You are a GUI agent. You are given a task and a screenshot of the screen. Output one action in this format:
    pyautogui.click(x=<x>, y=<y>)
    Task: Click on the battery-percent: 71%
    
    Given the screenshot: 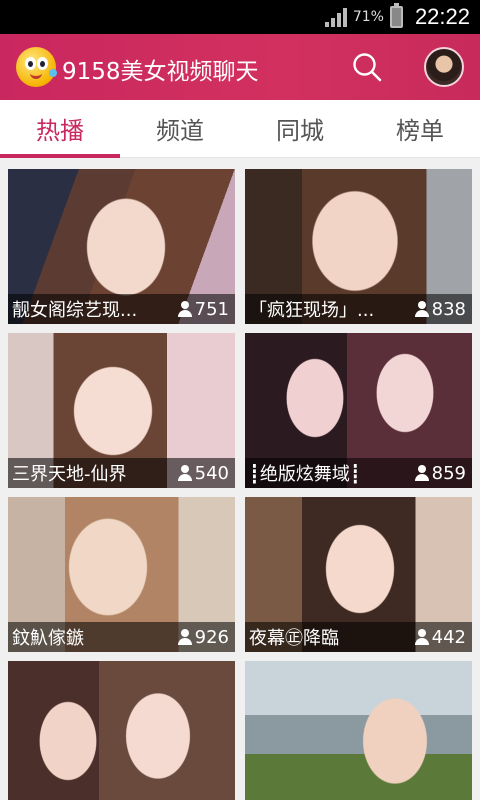 What is the action you would take?
    pyautogui.click(x=368, y=17)
    